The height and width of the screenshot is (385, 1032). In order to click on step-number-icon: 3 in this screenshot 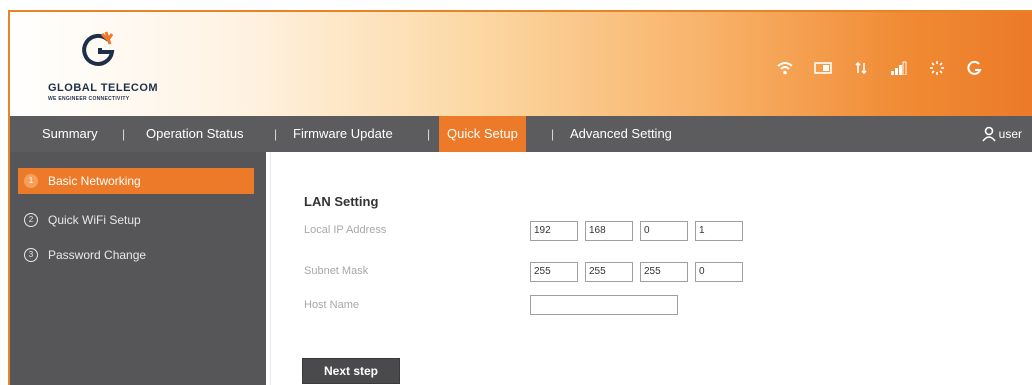, I will do `click(31, 255)`.